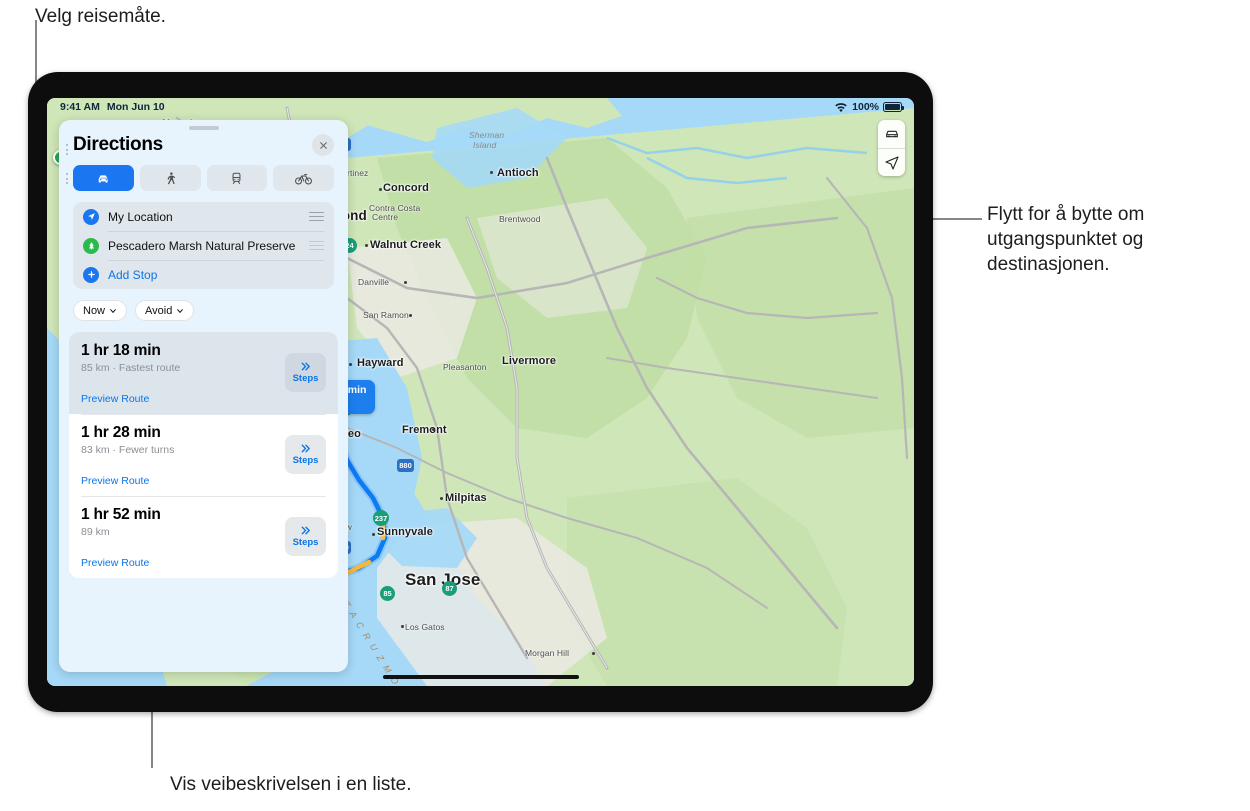 The height and width of the screenshot is (811, 1250). I want to click on travel-mode-walk, so click(170, 178).